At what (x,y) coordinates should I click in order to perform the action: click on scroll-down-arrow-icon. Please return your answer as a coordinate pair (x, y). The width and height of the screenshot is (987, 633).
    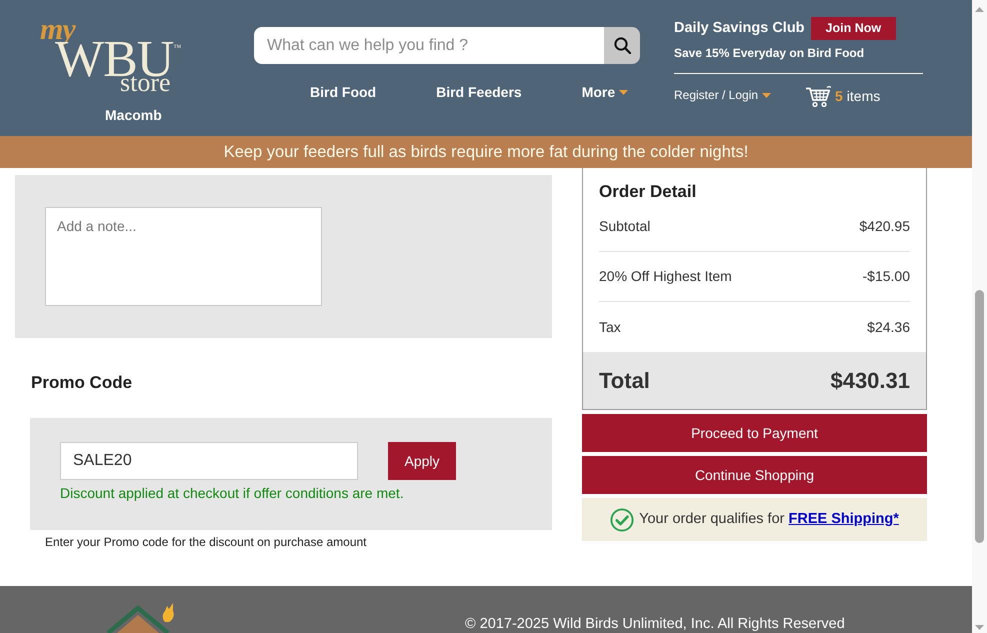
    Looking at the image, I should click on (979, 627).